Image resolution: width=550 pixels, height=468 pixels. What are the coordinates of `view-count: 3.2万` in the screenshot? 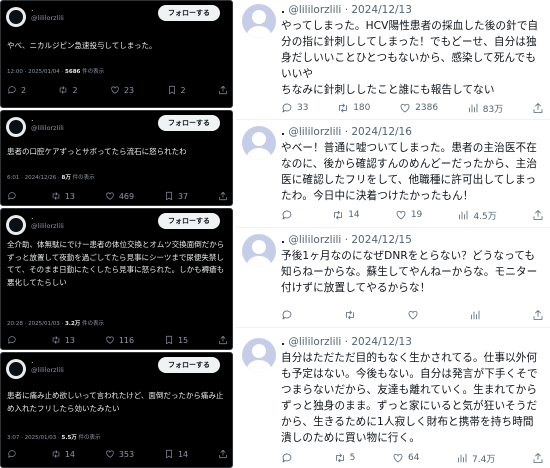 It's located at (73, 324).